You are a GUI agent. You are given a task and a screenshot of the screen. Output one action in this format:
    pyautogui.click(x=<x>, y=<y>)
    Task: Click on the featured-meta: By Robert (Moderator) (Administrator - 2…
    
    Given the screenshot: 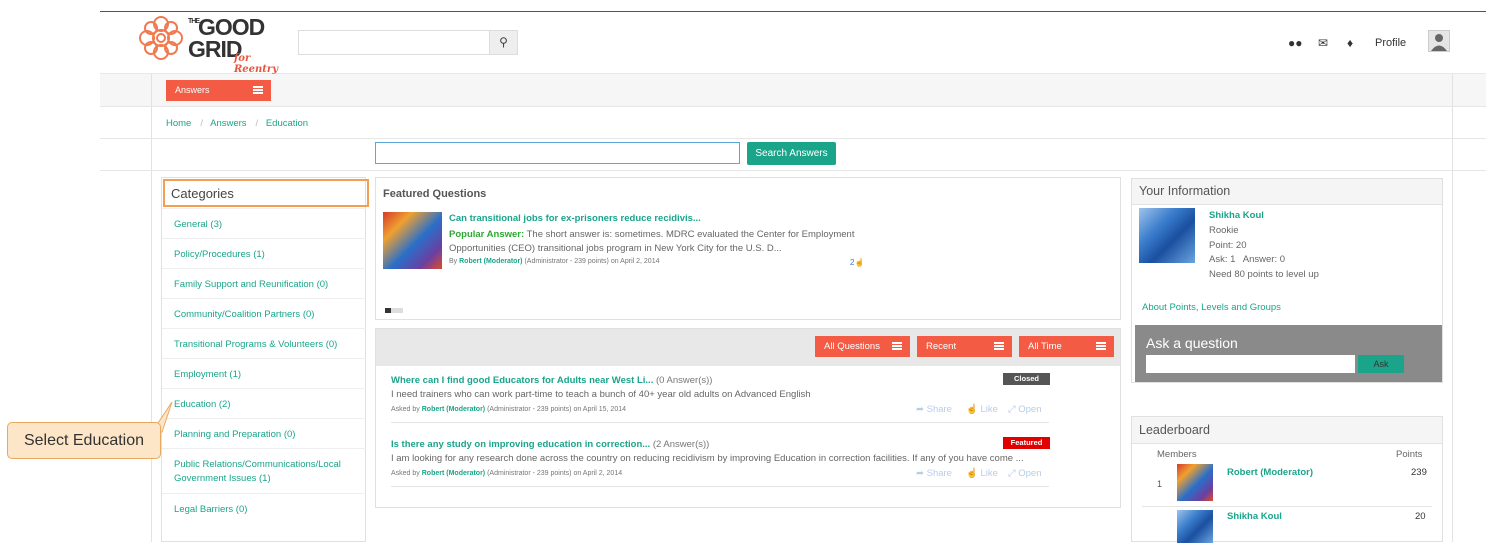 What is the action you would take?
    pyautogui.click(x=554, y=261)
    